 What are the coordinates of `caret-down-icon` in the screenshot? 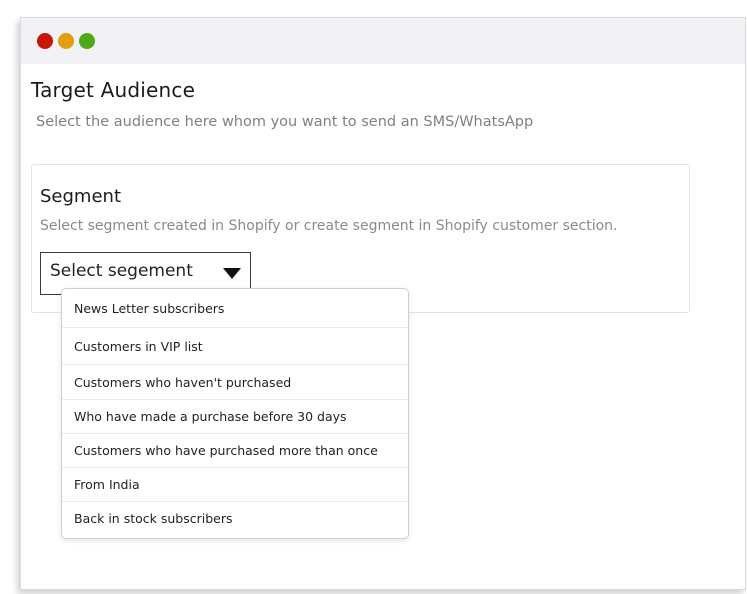 It's located at (232, 273).